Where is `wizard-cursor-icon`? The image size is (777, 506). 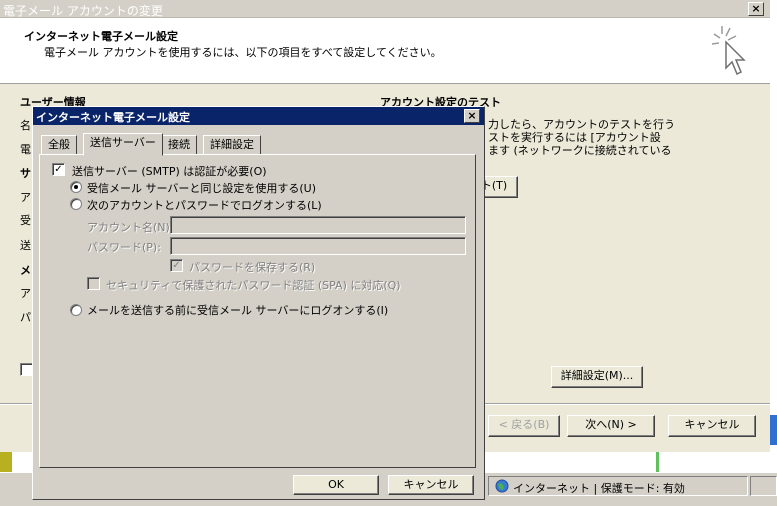
wizard-cursor-icon is located at coordinates (728, 51).